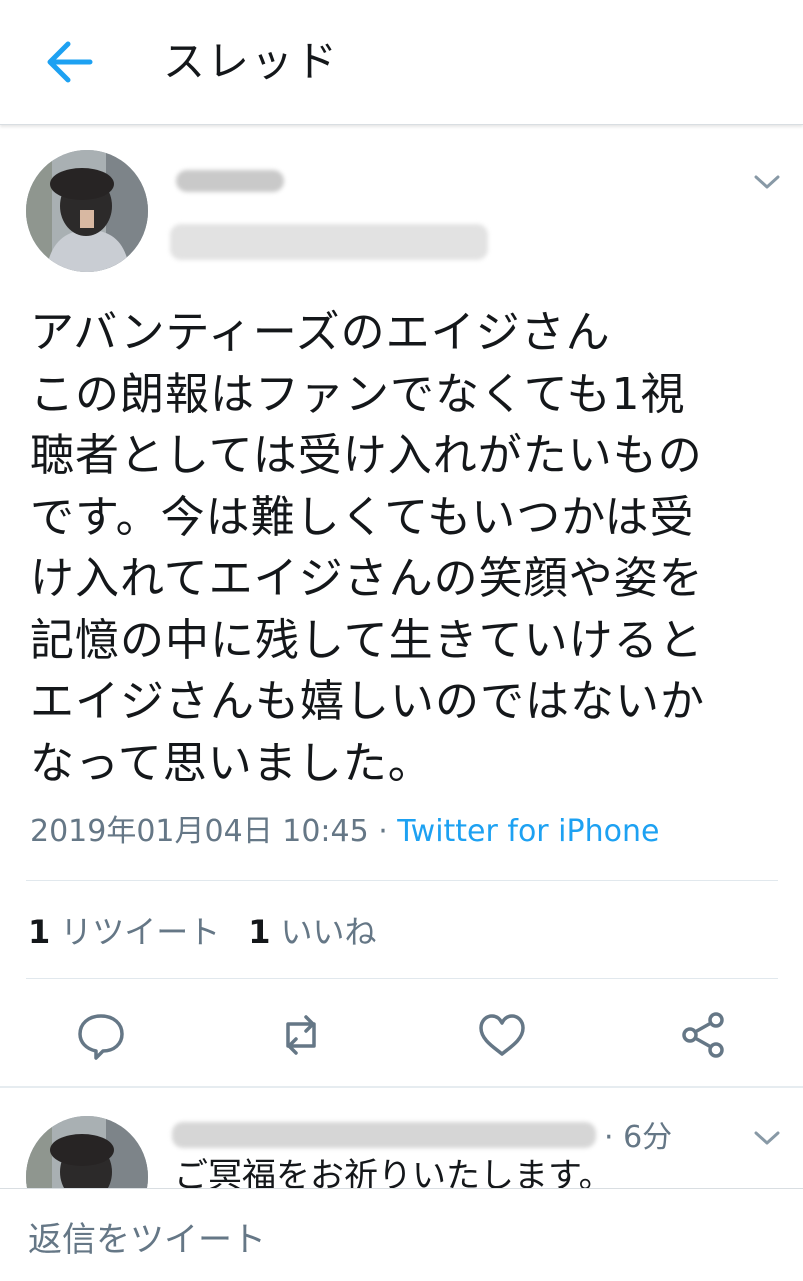 Image resolution: width=803 pixels, height=1281 pixels. I want to click on top-bar: スレッド, so click(401, 62).